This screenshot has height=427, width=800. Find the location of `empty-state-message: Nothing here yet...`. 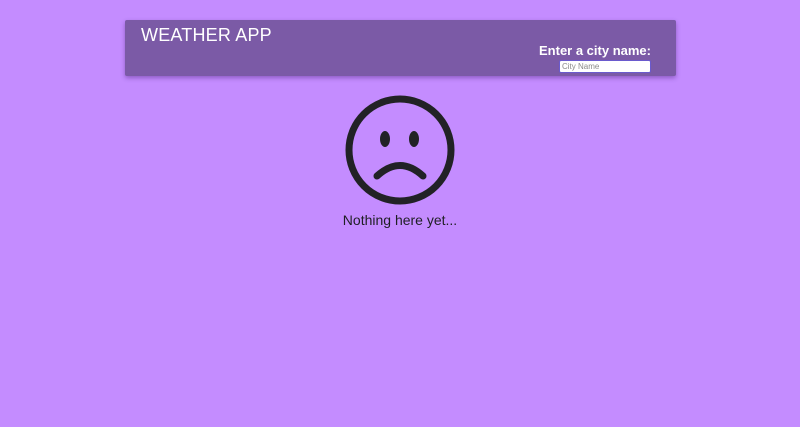

empty-state-message: Nothing here yet... is located at coordinates (400, 220).